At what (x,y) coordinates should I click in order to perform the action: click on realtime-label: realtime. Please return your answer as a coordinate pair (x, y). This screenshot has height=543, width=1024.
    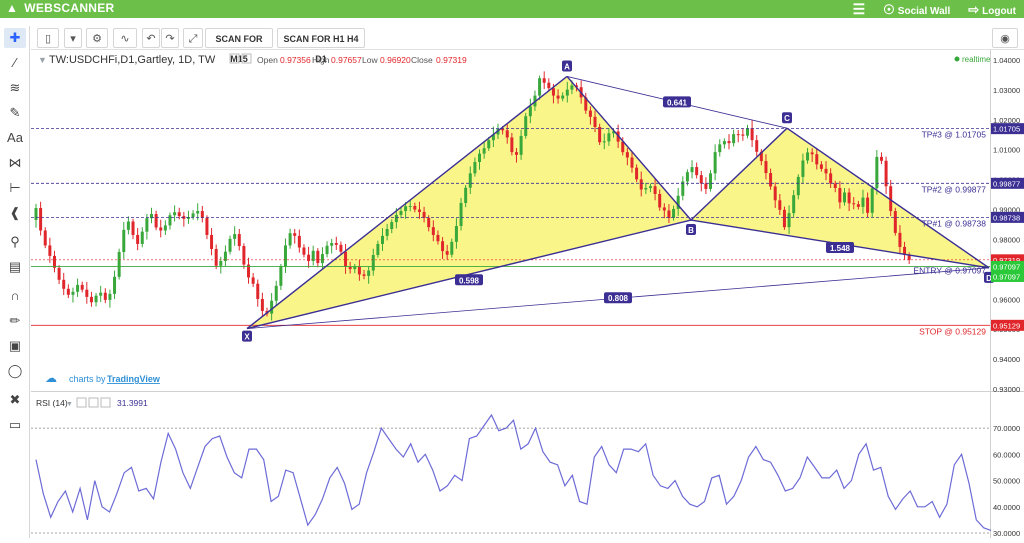
    Looking at the image, I should click on (976, 59).